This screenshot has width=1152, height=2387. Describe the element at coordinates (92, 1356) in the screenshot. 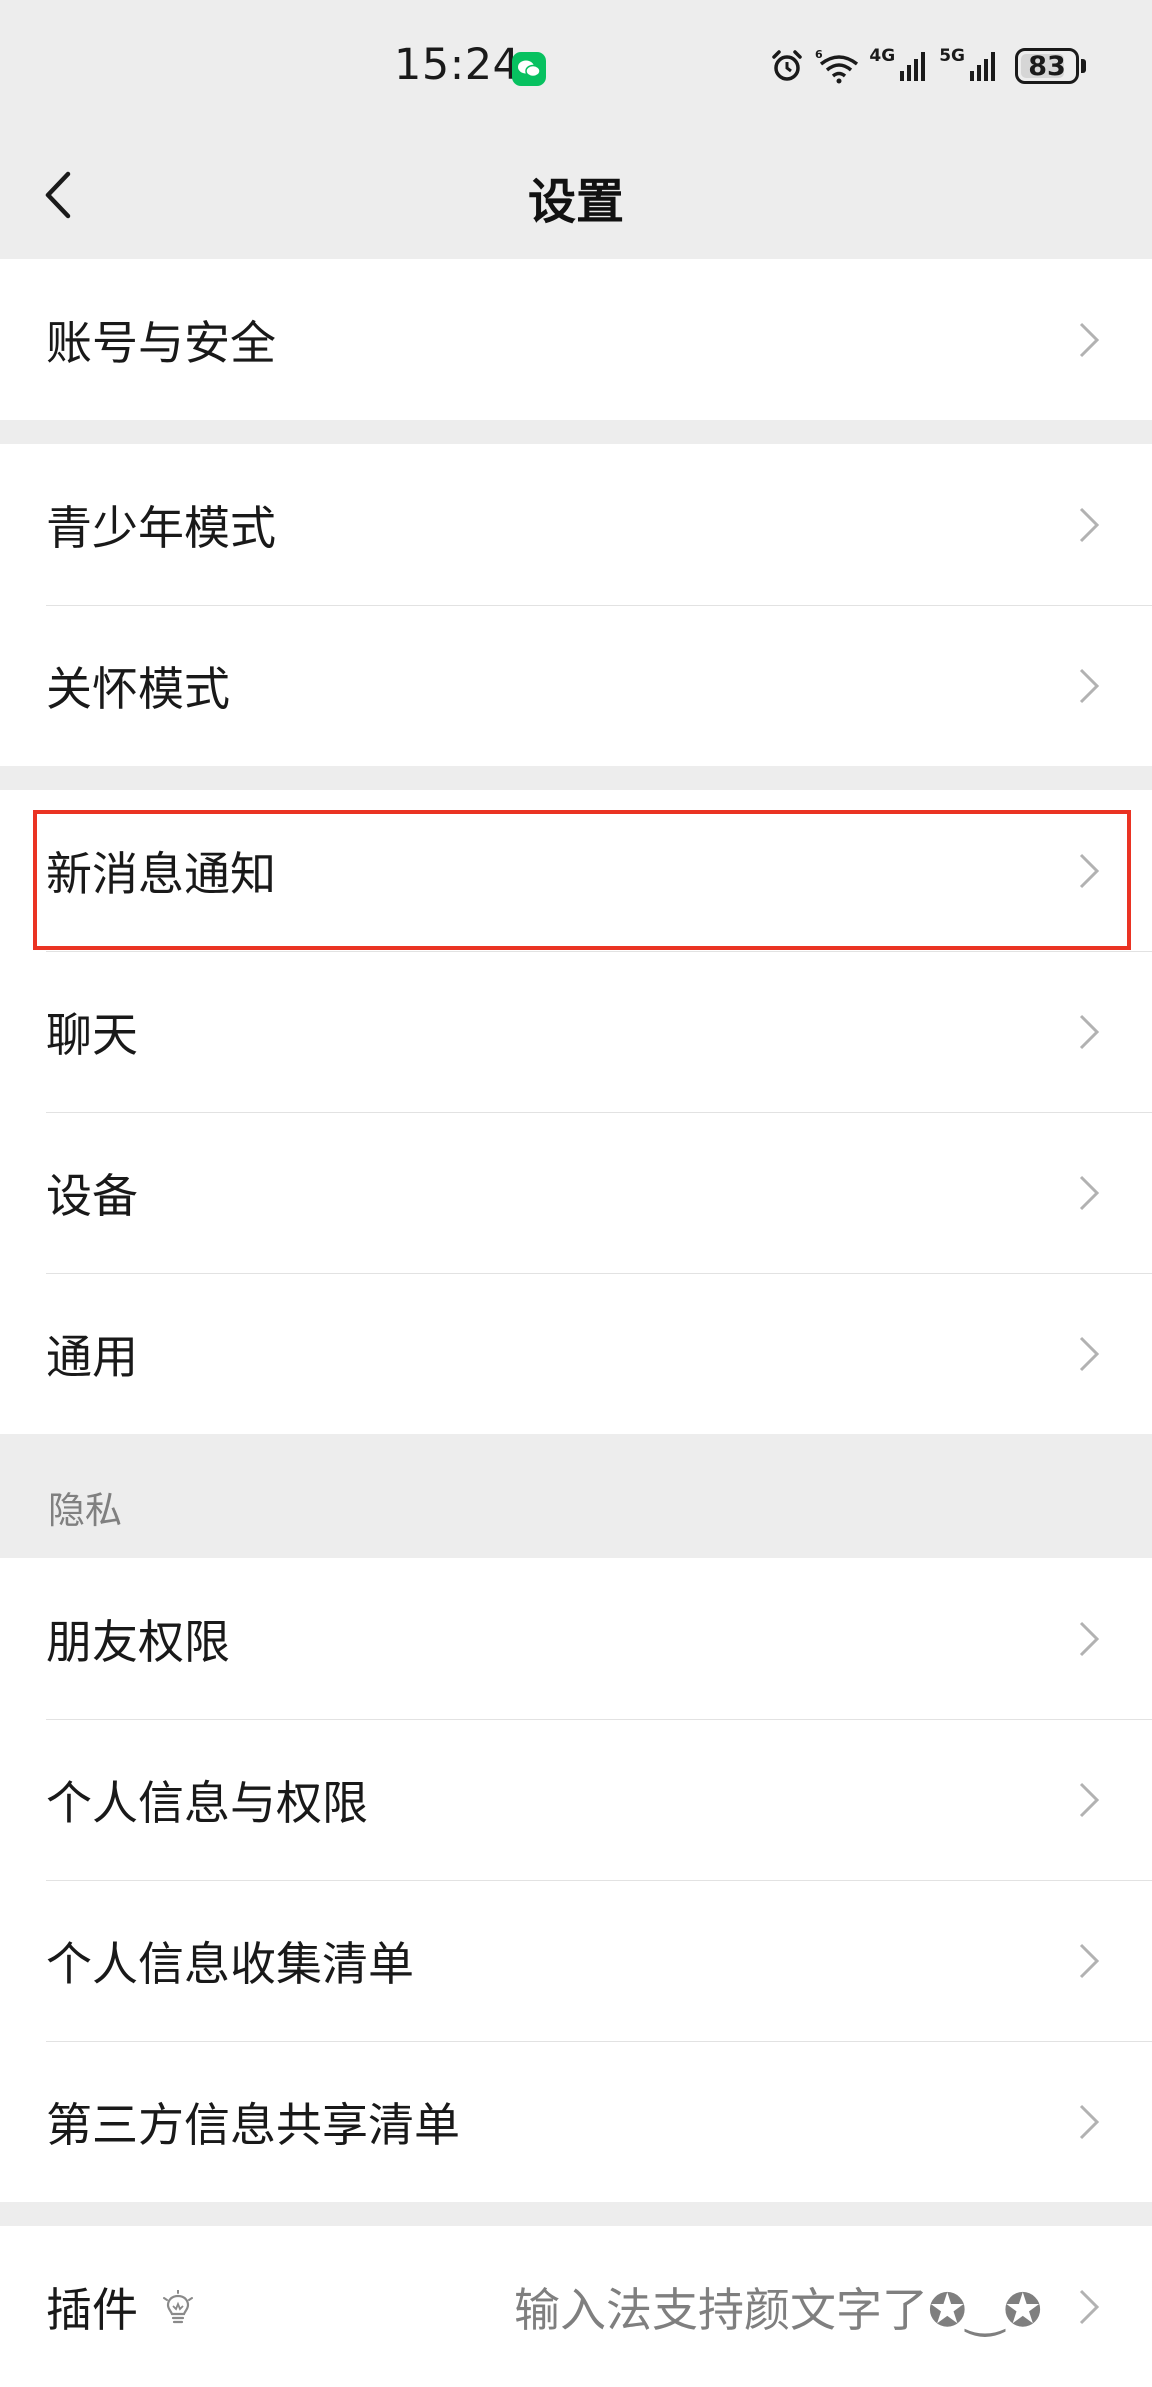

I see `settings-item-label: 通用` at that location.